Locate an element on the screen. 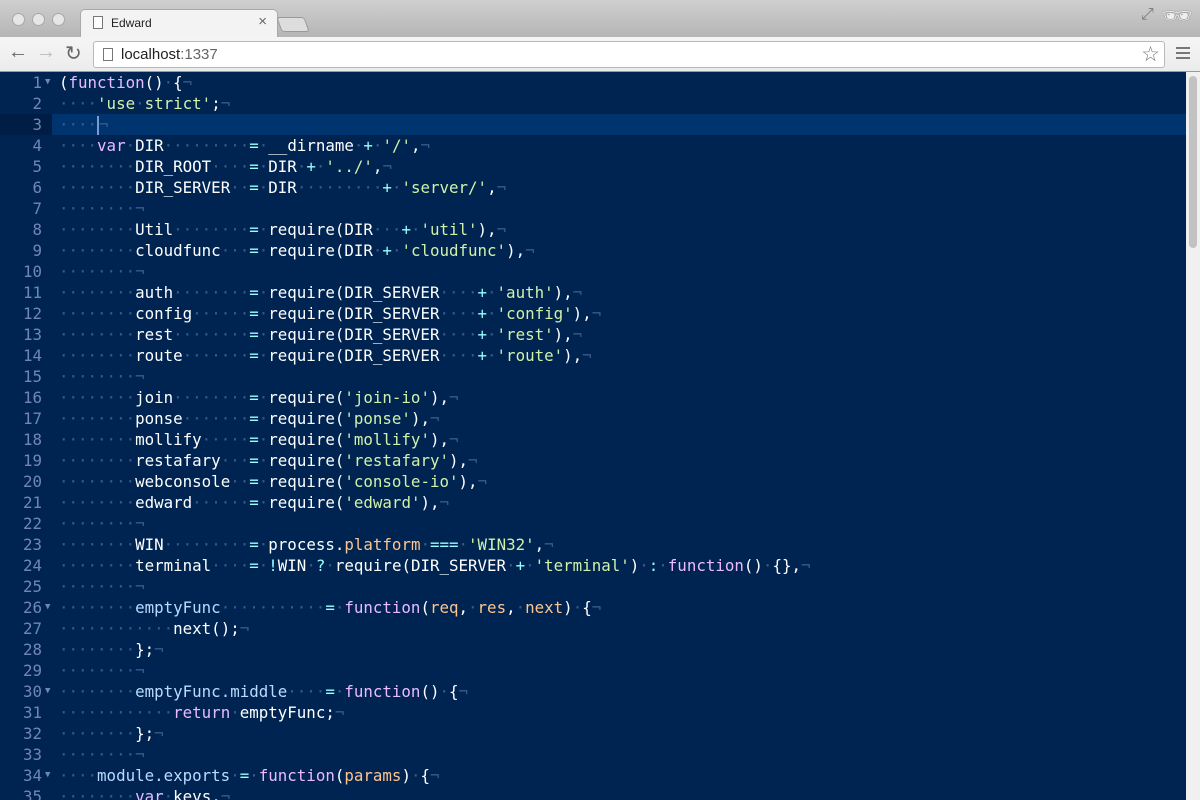 Image resolution: width=1200 pixels, height=800 pixels. back-icon: ← is located at coordinates (18, 52).